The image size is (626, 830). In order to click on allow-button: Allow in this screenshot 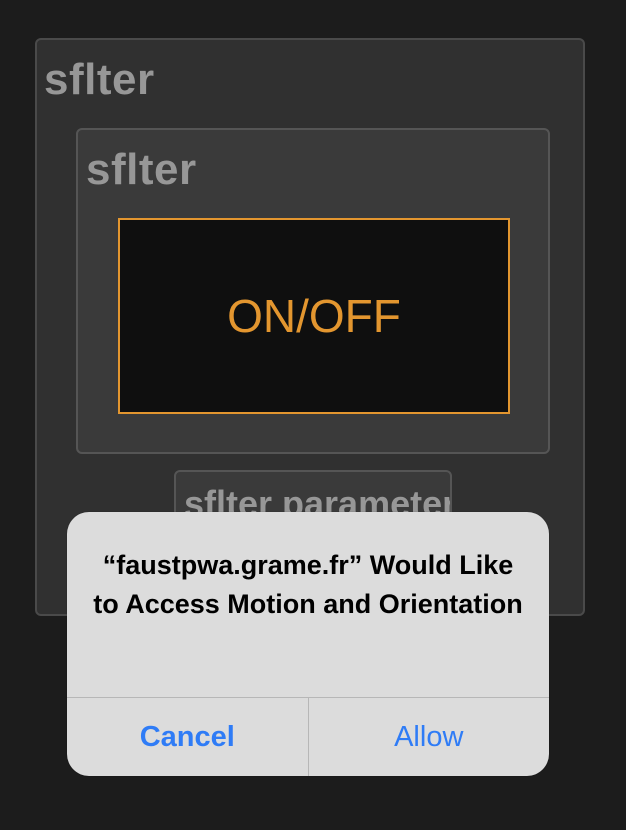, I will do `click(429, 737)`.